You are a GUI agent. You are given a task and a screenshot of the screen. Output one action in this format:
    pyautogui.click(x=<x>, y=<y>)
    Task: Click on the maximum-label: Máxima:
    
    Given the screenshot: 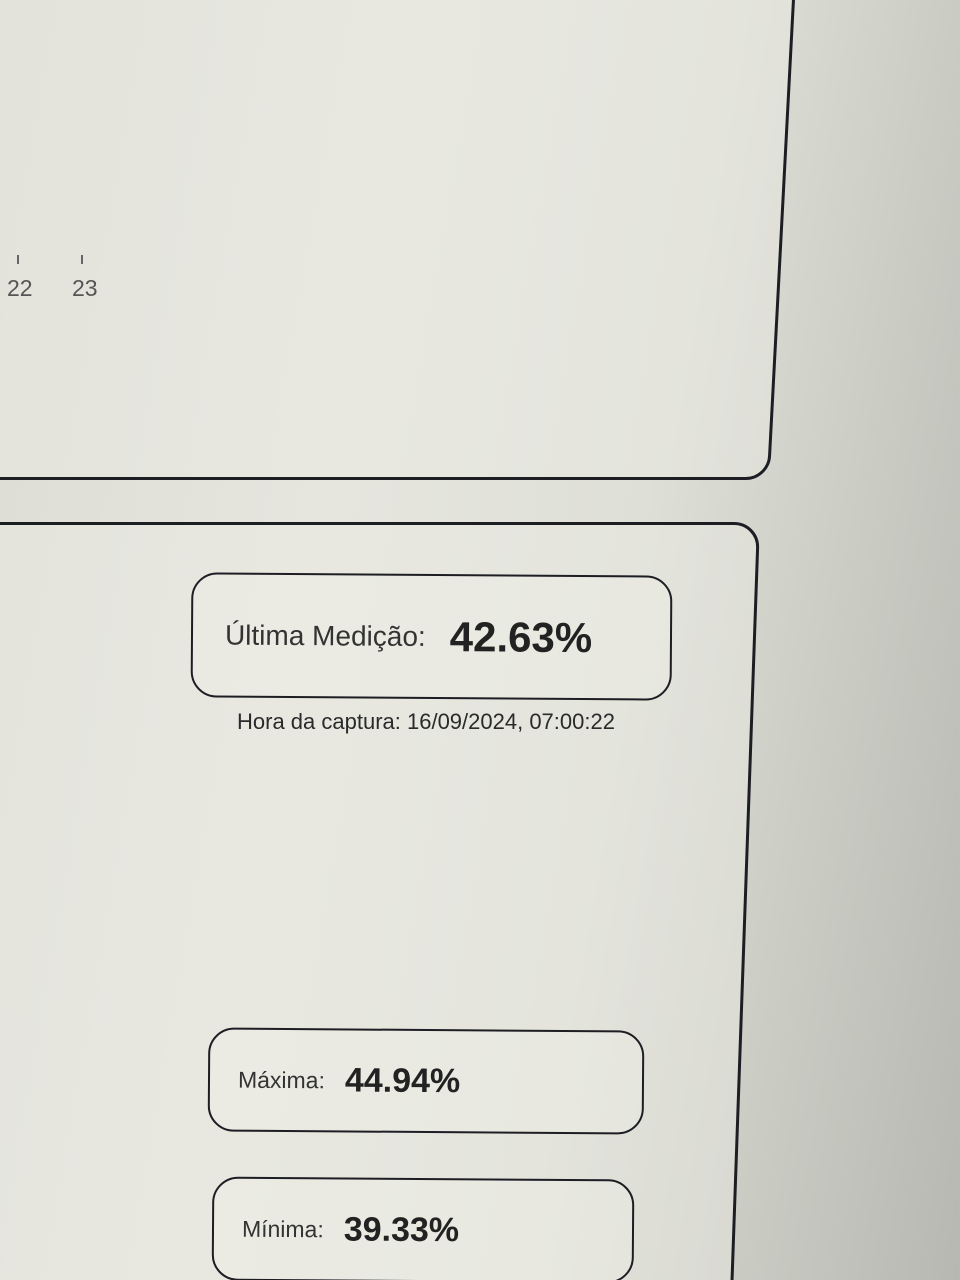 What is the action you would take?
    pyautogui.click(x=281, y=1079)
    